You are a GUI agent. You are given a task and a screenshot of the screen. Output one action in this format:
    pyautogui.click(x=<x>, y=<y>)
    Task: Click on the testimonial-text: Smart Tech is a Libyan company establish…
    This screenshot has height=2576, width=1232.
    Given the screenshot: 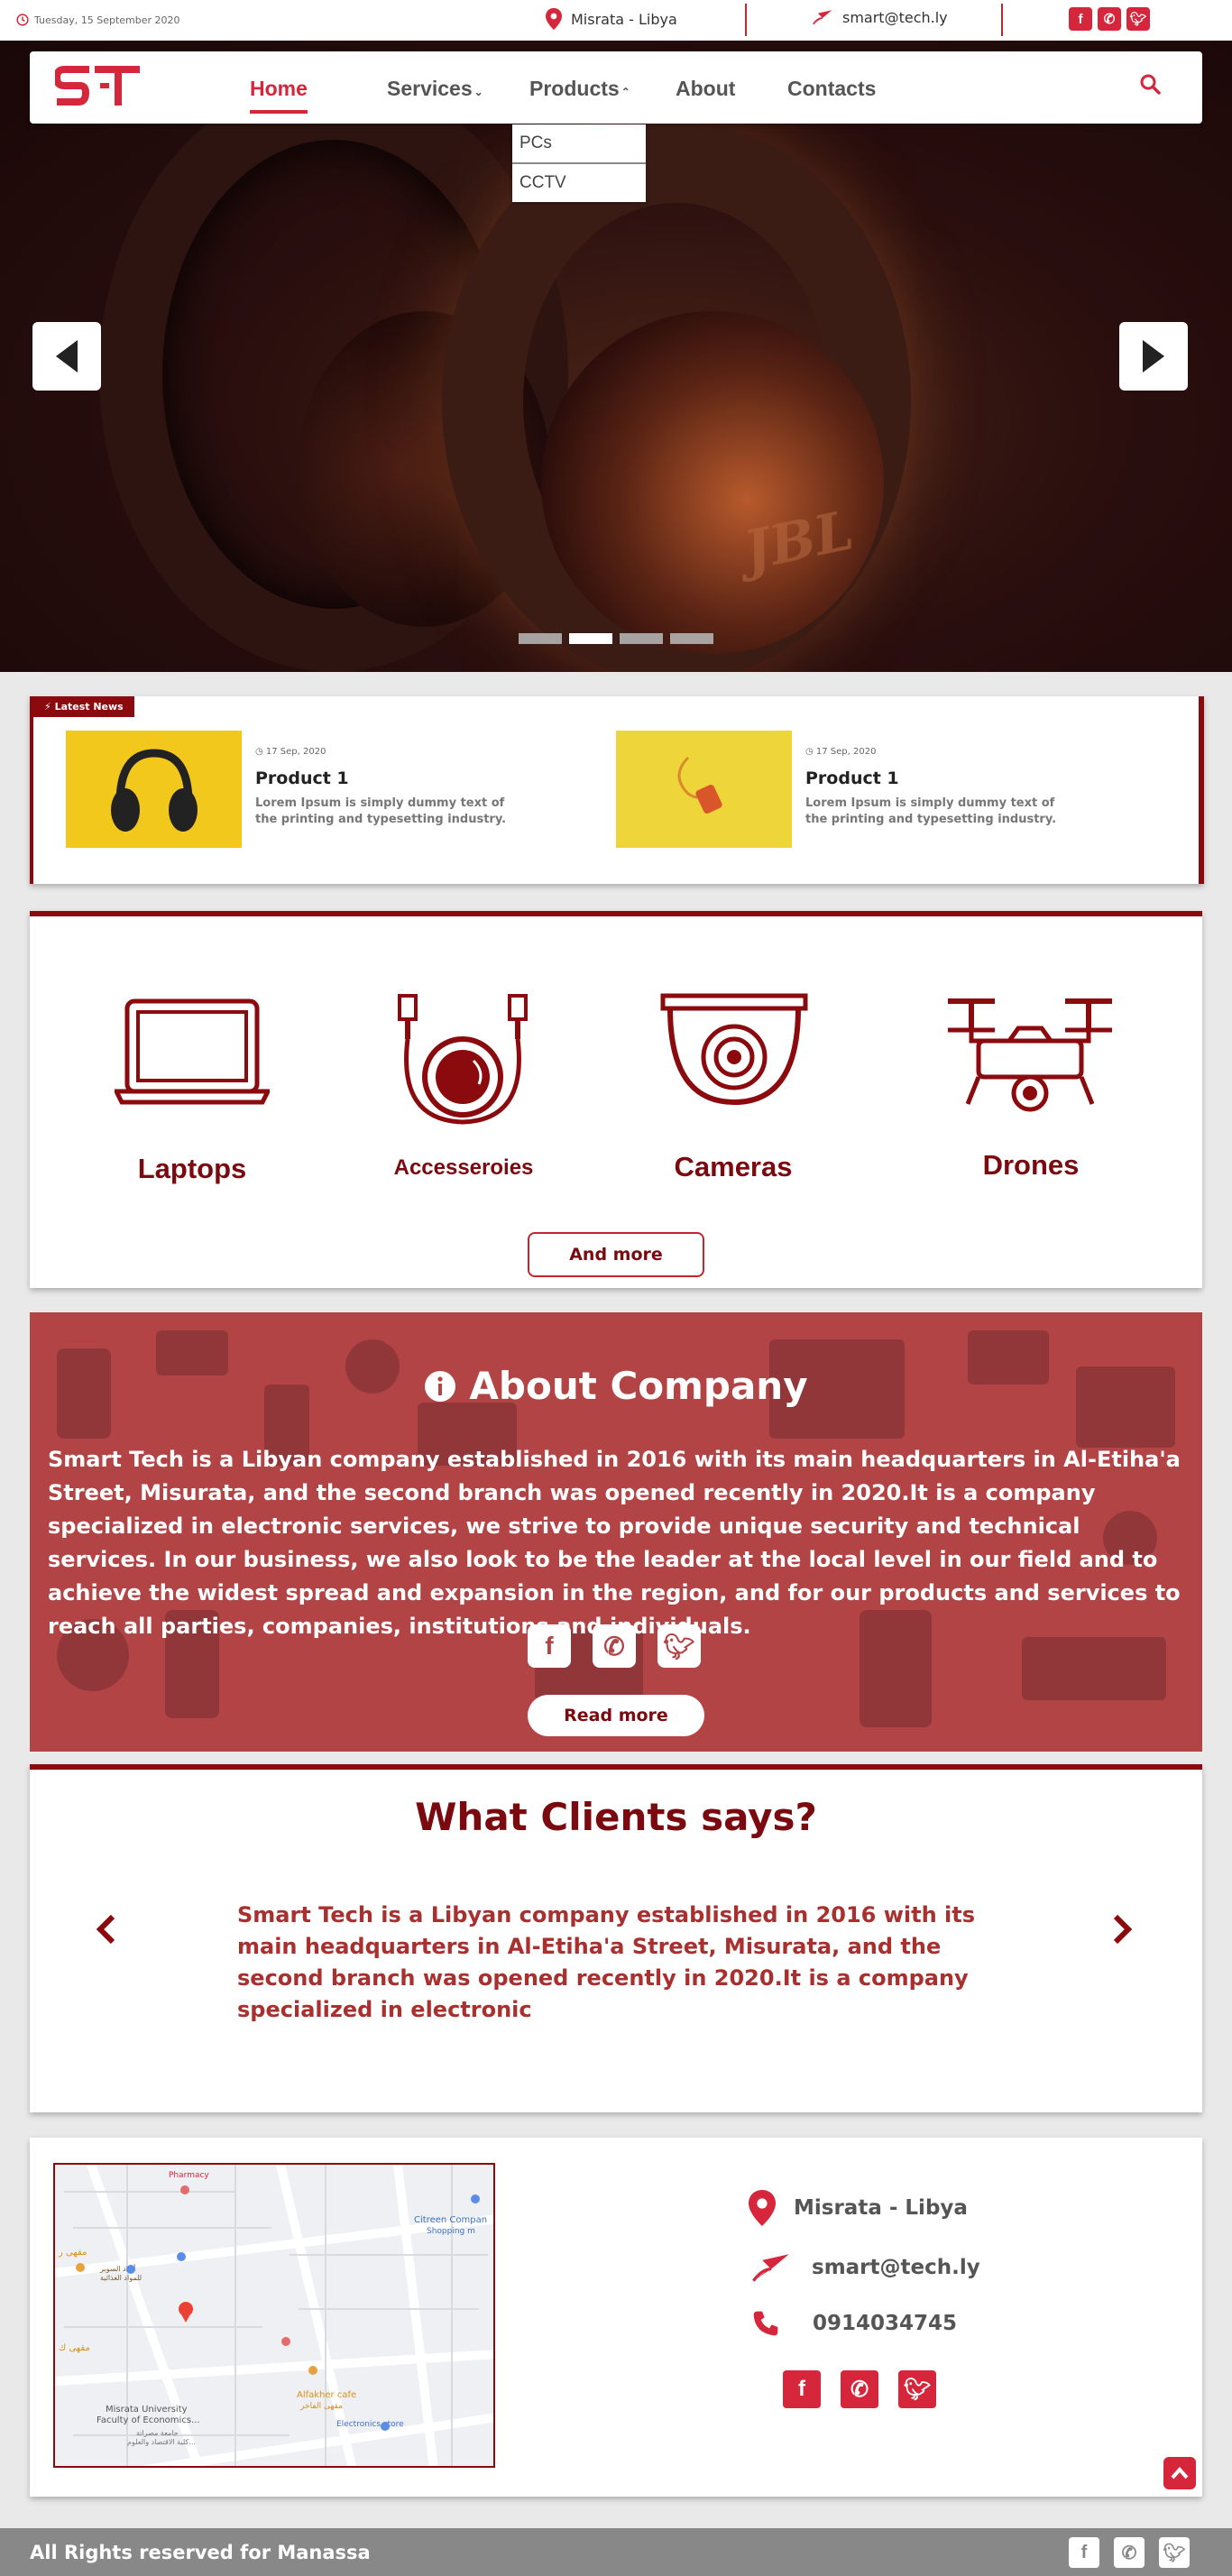 What is the action you would take?
    pyautogui.click(x=607, y=1962)
    